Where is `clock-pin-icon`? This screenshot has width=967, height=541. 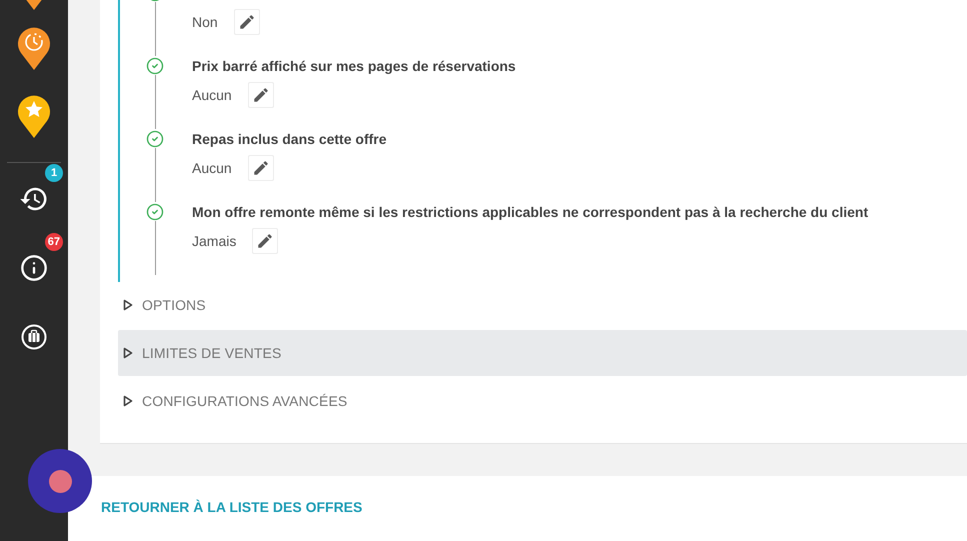 clock-pin-icon is located at coordinates (34, 48).